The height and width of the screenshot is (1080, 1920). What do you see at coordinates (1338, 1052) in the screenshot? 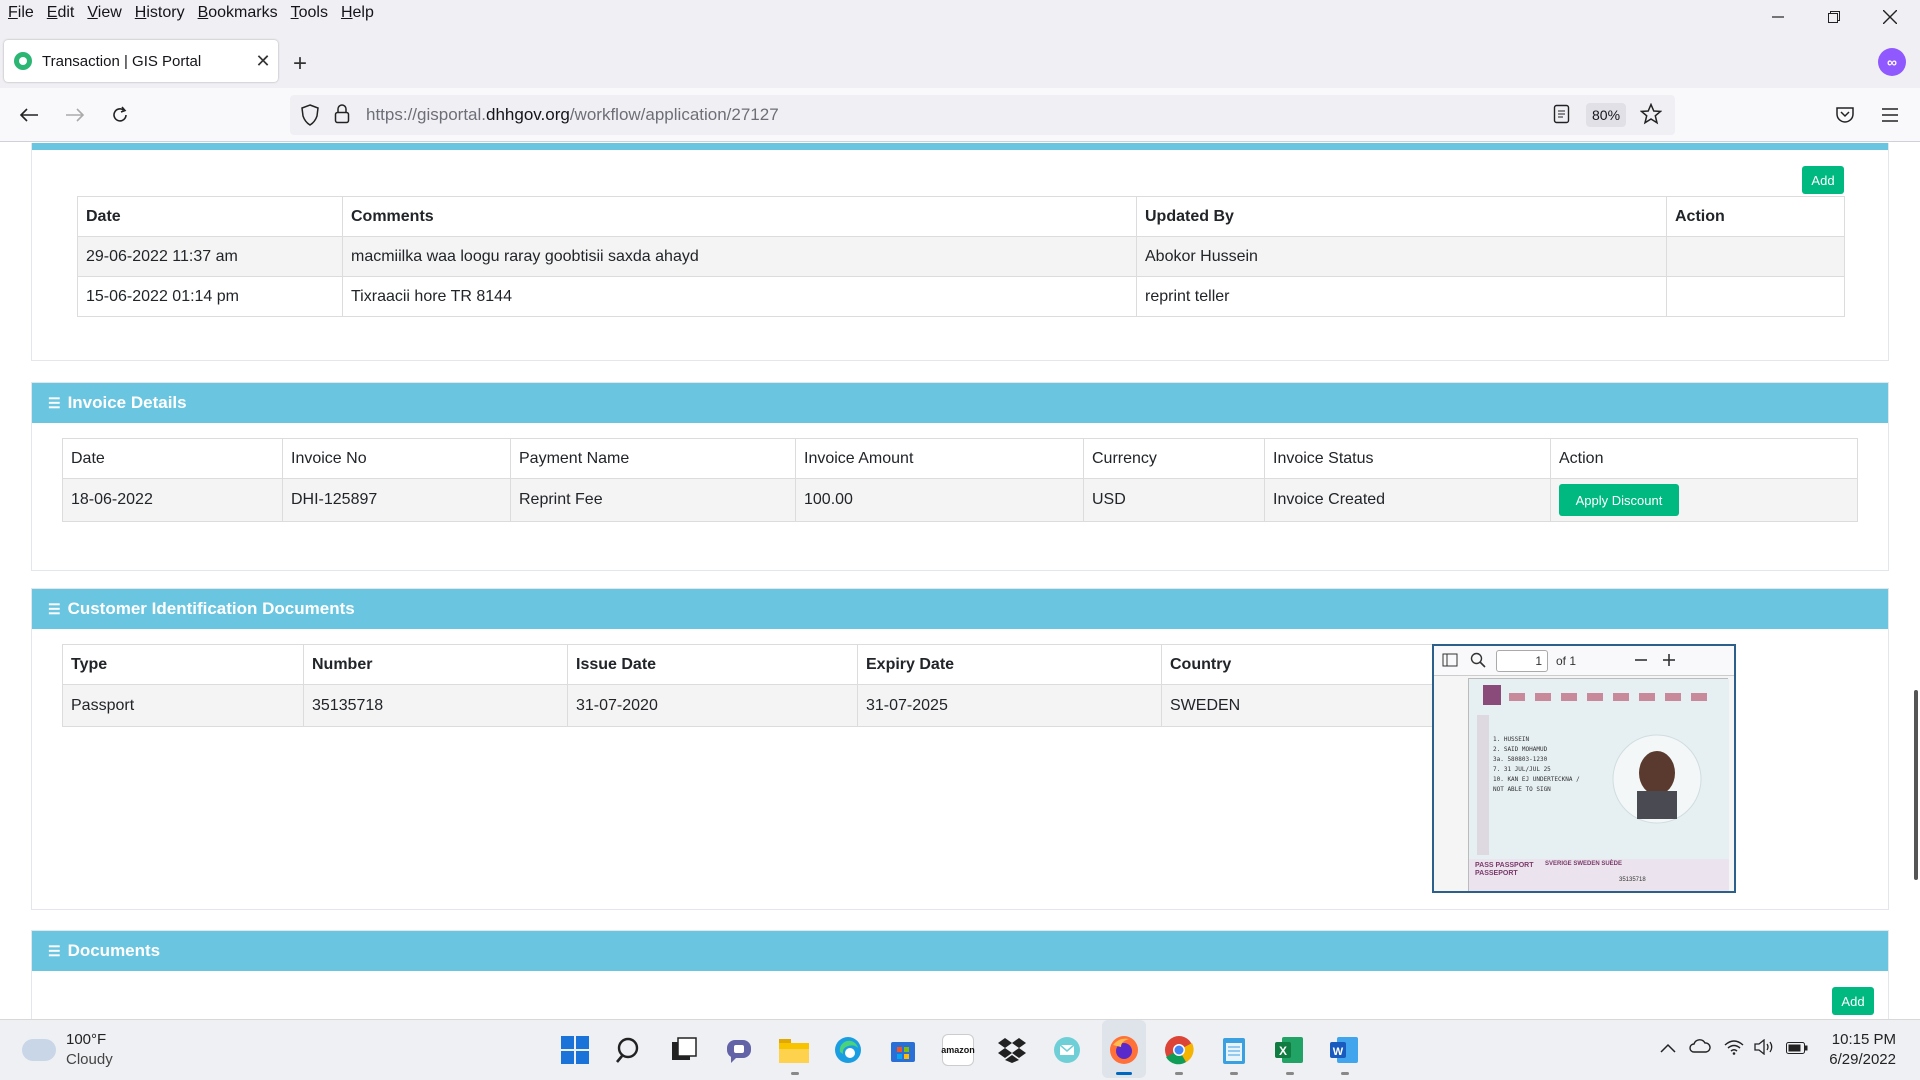
I see `svg-text: W` at bounding box center [1338, 1052].